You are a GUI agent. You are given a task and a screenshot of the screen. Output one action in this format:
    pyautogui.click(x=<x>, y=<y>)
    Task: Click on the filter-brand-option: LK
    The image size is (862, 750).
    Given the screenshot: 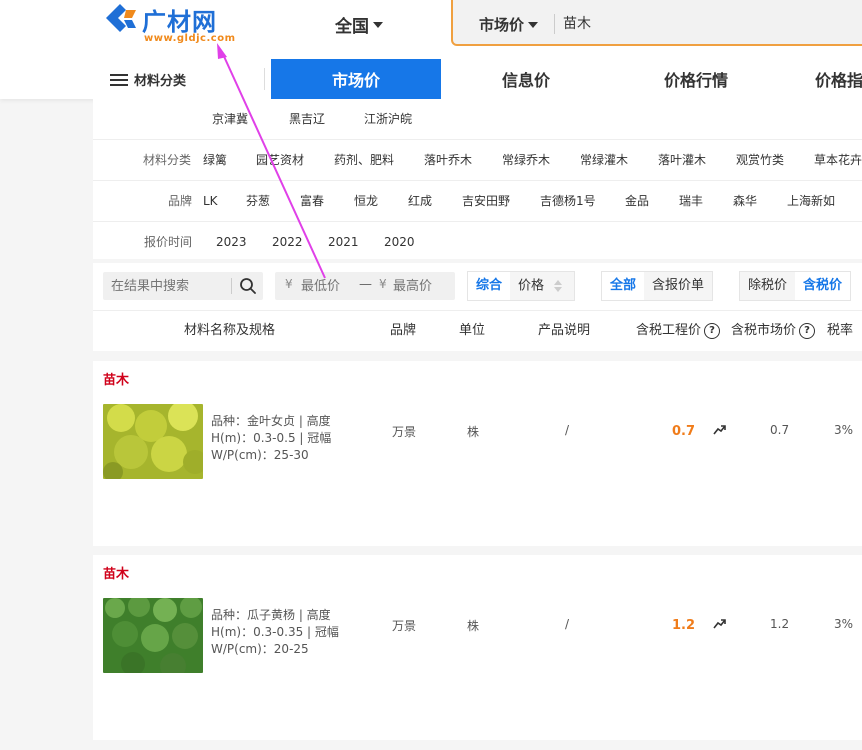 What is the action you would take?
    pyautogui.click(x=210, y=201)
    